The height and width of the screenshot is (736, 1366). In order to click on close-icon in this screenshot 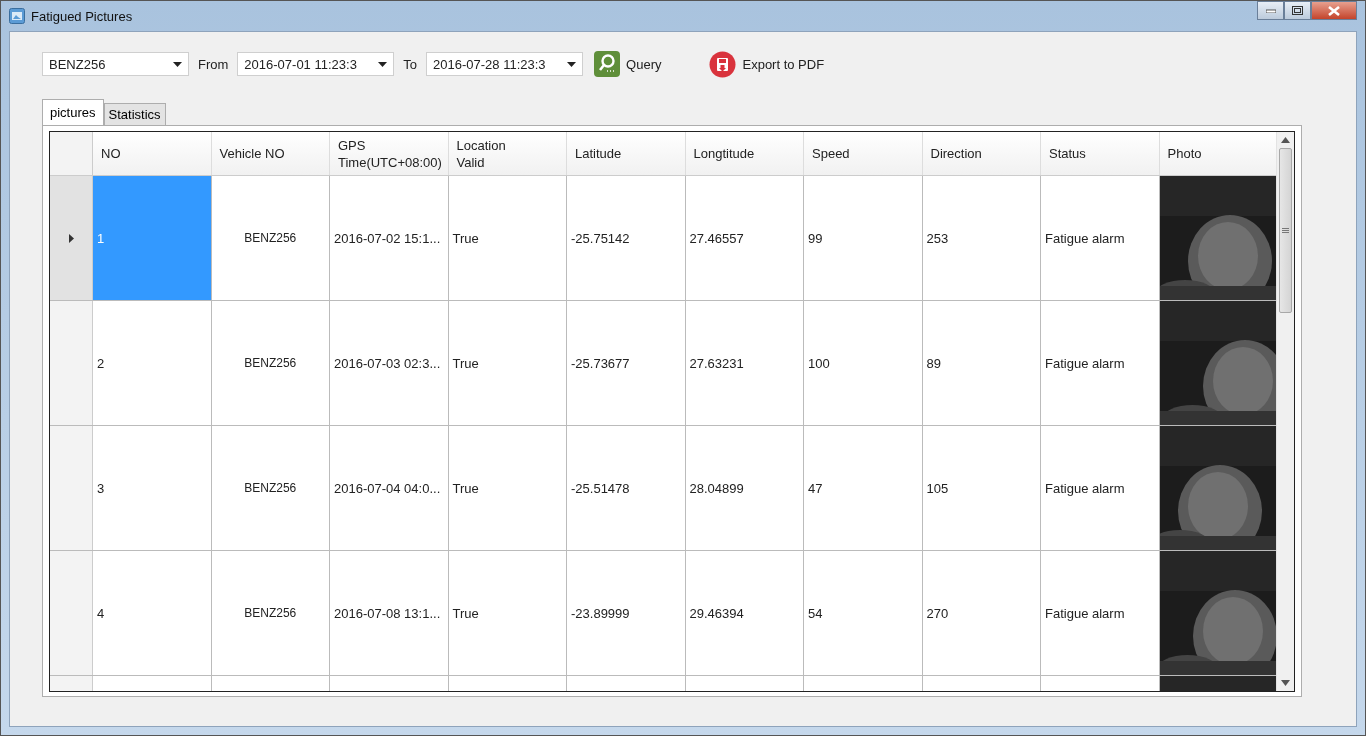, I will do `click(1334, 10)`.